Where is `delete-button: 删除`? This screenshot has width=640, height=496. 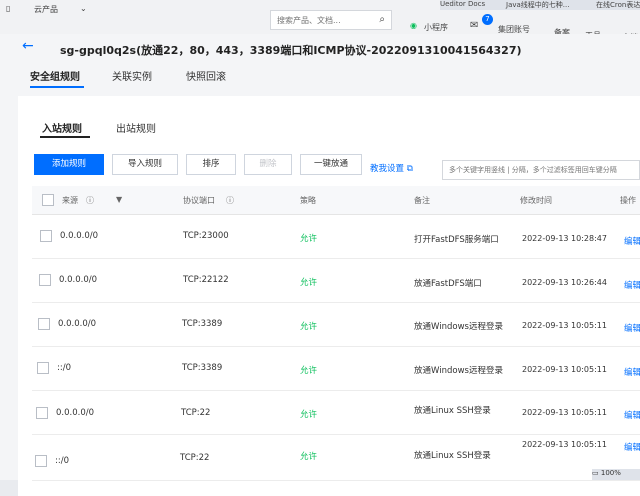 delete-button: 删除 is located at coordinates (268, 164).